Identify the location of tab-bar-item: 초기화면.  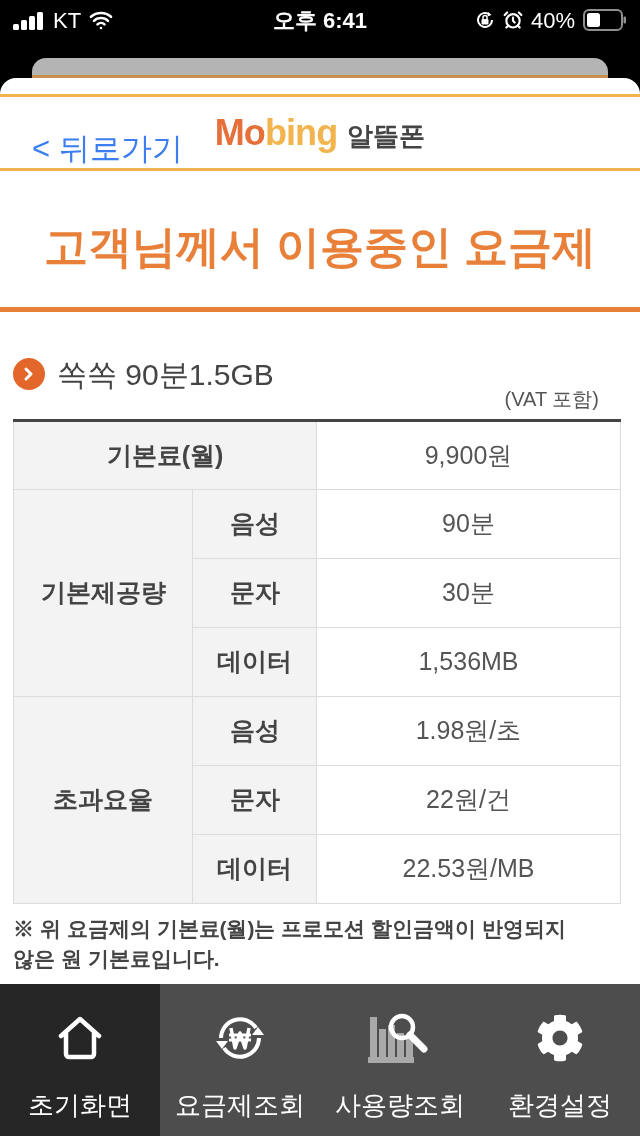
(80, 1060).